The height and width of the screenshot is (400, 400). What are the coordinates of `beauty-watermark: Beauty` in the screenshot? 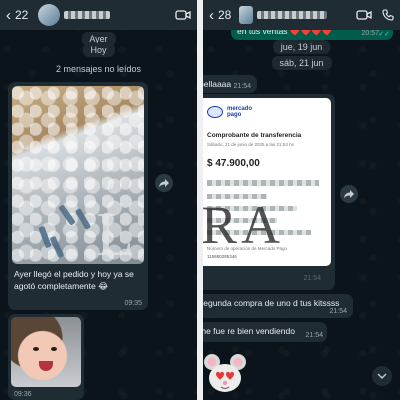 It's located at (114, 186).